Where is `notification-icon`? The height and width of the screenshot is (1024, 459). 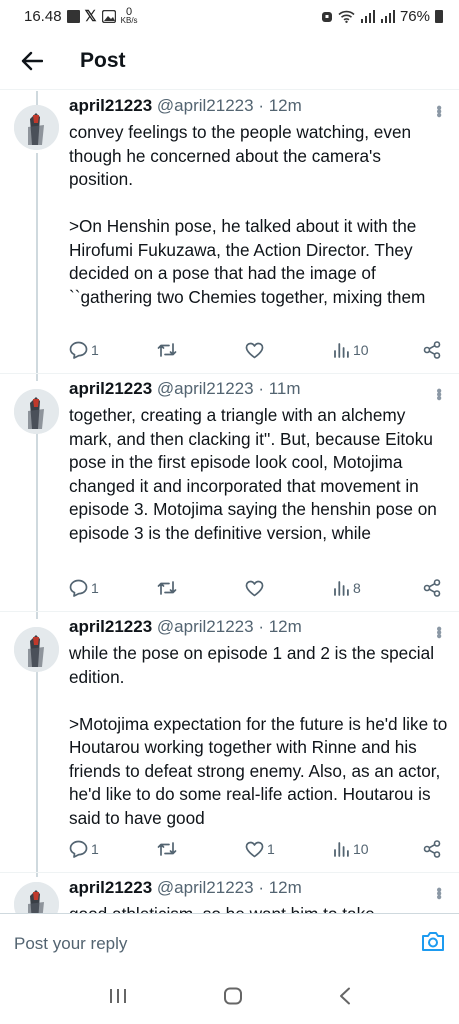 notification-icon is located at coordinates (73, 16).